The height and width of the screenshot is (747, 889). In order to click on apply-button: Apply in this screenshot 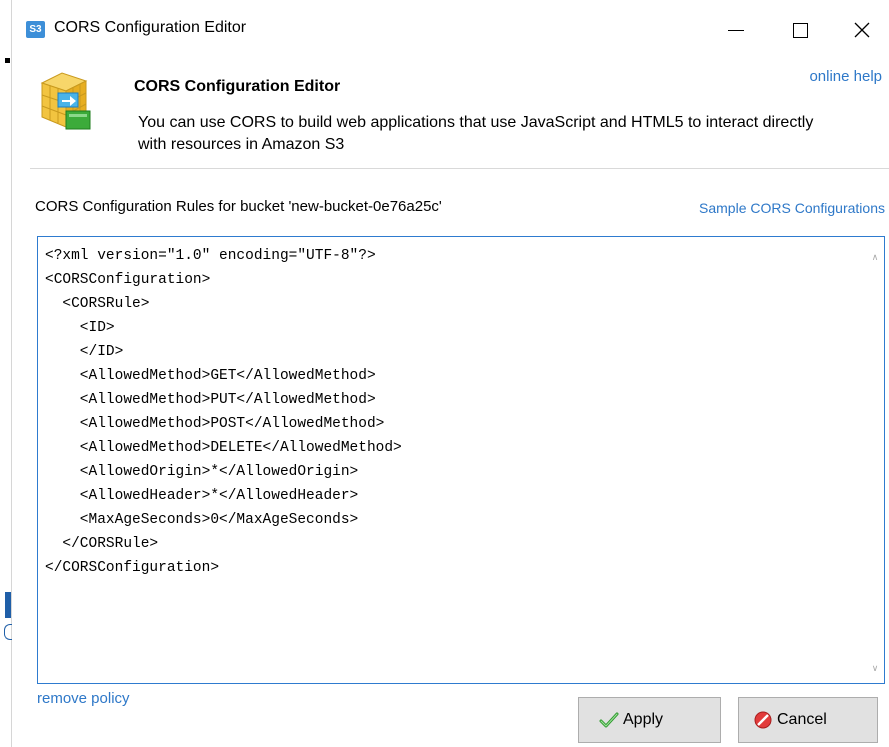, I will do `click(649, 720)`.